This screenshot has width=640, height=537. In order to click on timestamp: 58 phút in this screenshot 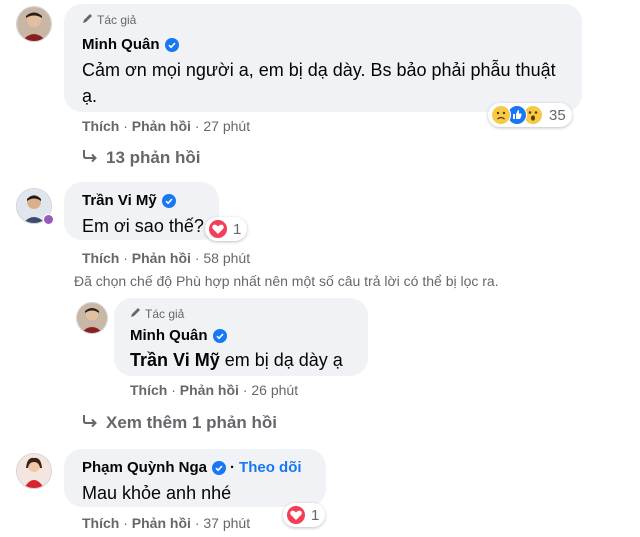, I will do `click(226, 258)`.